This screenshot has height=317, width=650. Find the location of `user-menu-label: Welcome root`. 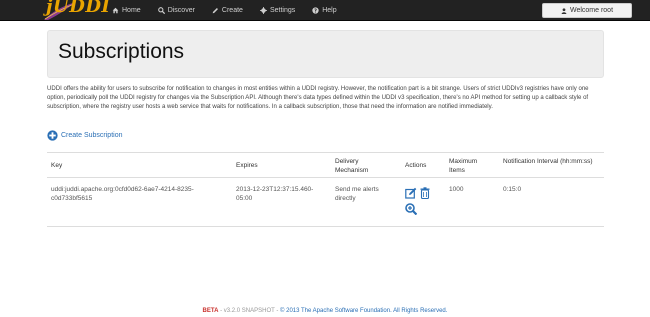

user-menu-label: Welcome root is located at coordinates (591, 10).